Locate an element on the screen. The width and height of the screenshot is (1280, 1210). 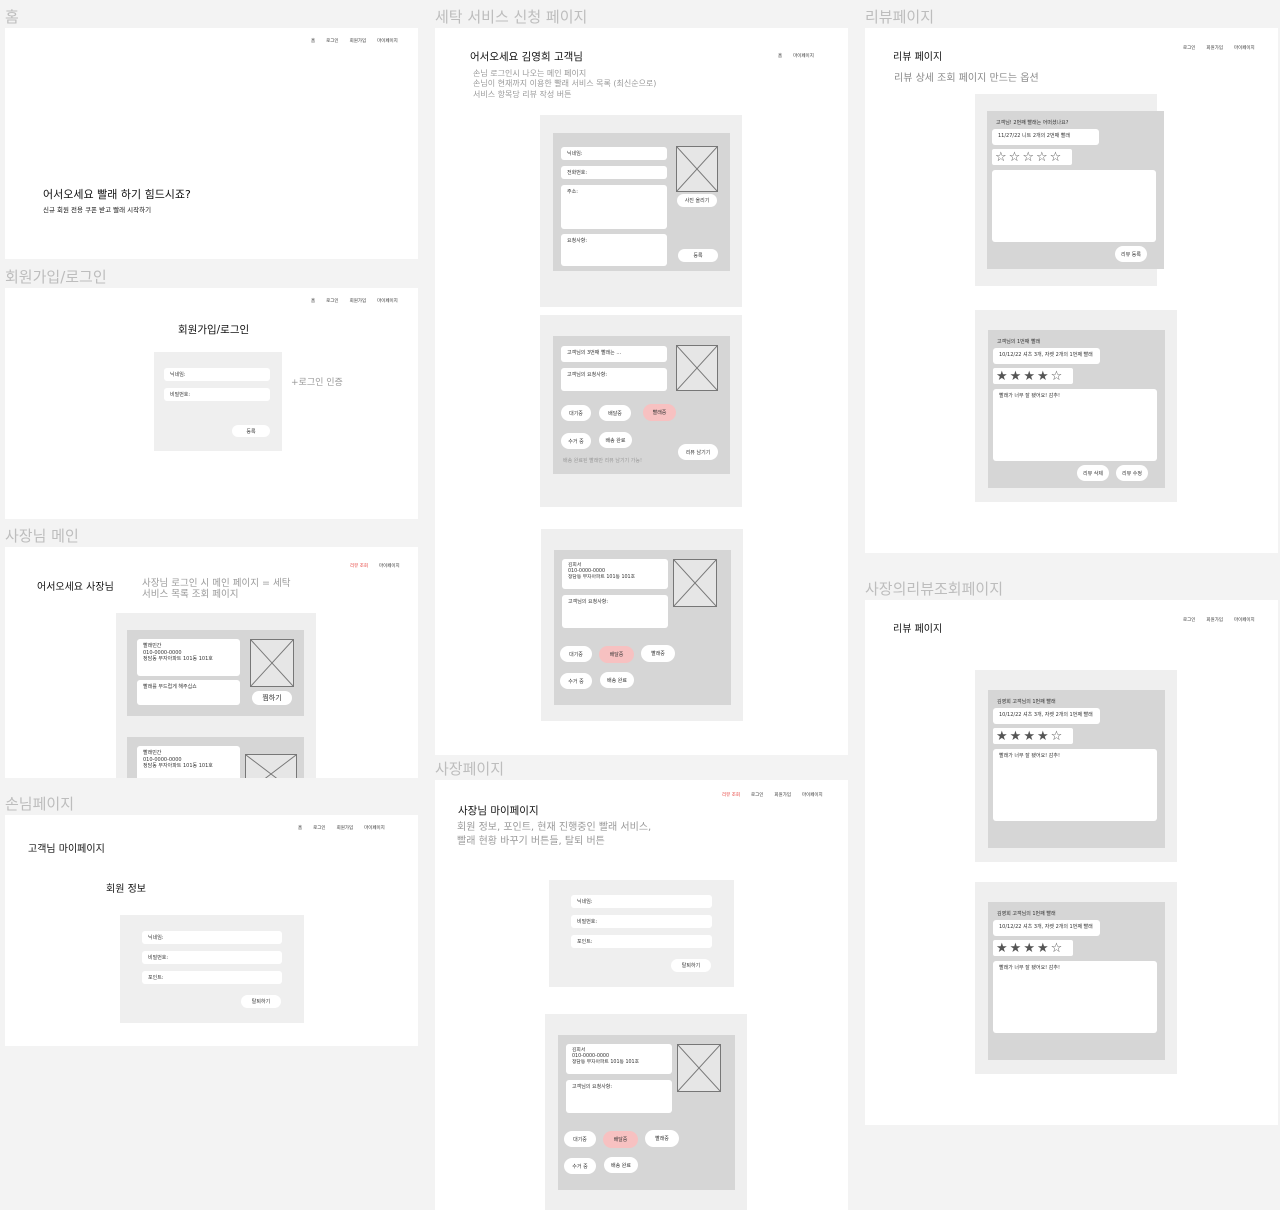
customer-info: 김희서 010-0000-0000 정담동 부자아파트 101동 101호 is located at coordinates (619, 1059).